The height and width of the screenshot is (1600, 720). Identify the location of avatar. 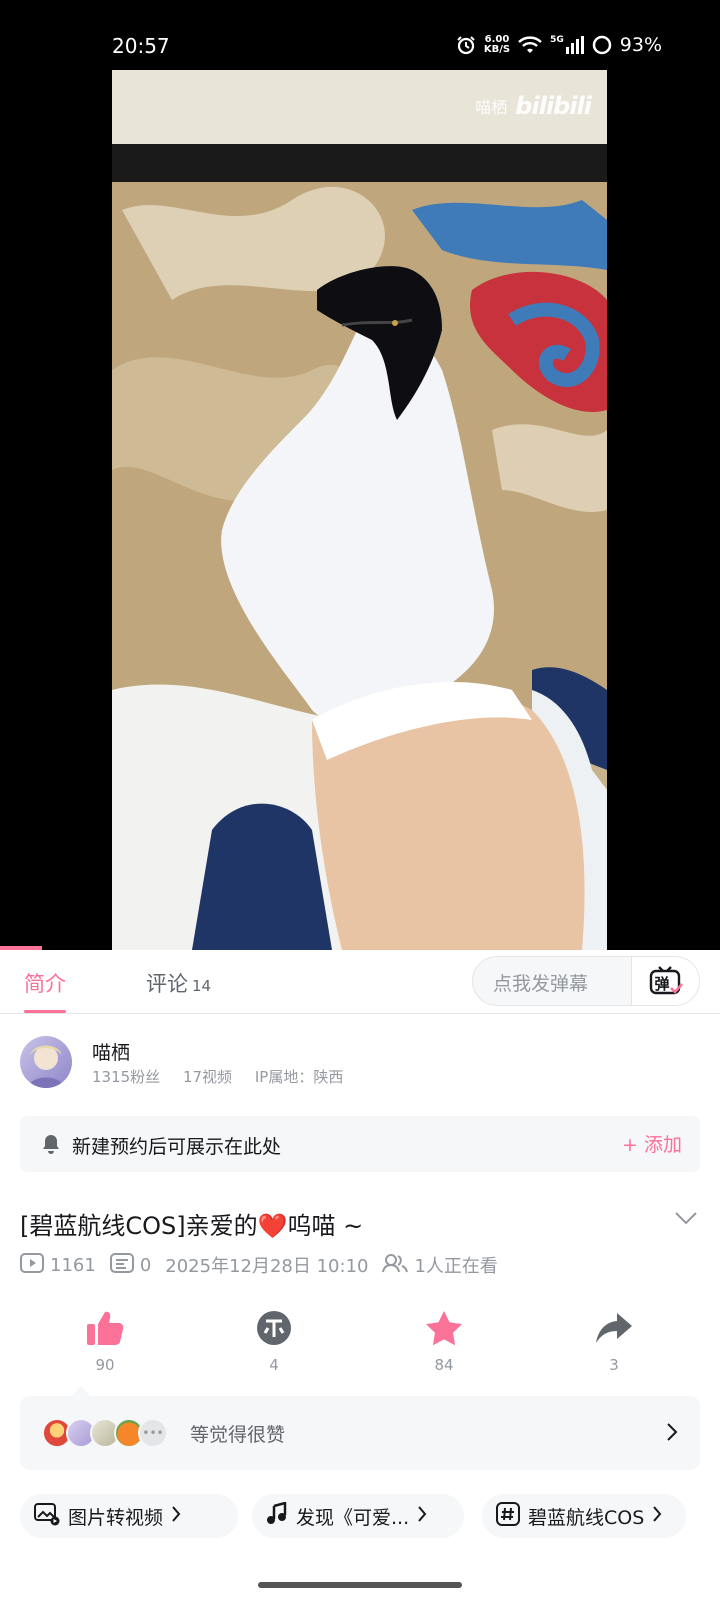
(46, 1062).